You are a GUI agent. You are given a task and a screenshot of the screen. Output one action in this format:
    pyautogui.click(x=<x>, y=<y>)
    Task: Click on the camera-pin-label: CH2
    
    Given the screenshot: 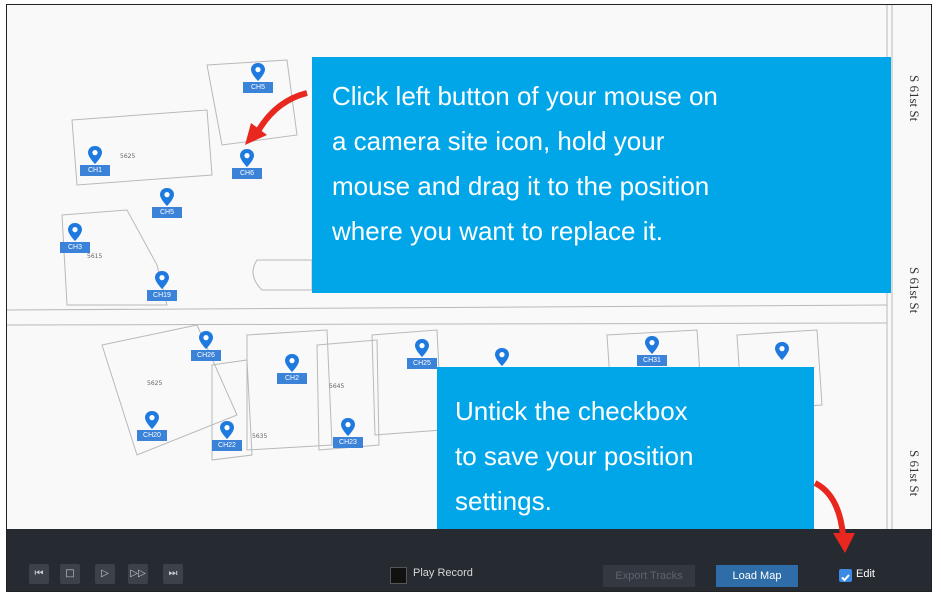 What is the action you would take?
    pyautogui.click(x=292, y=378)
    